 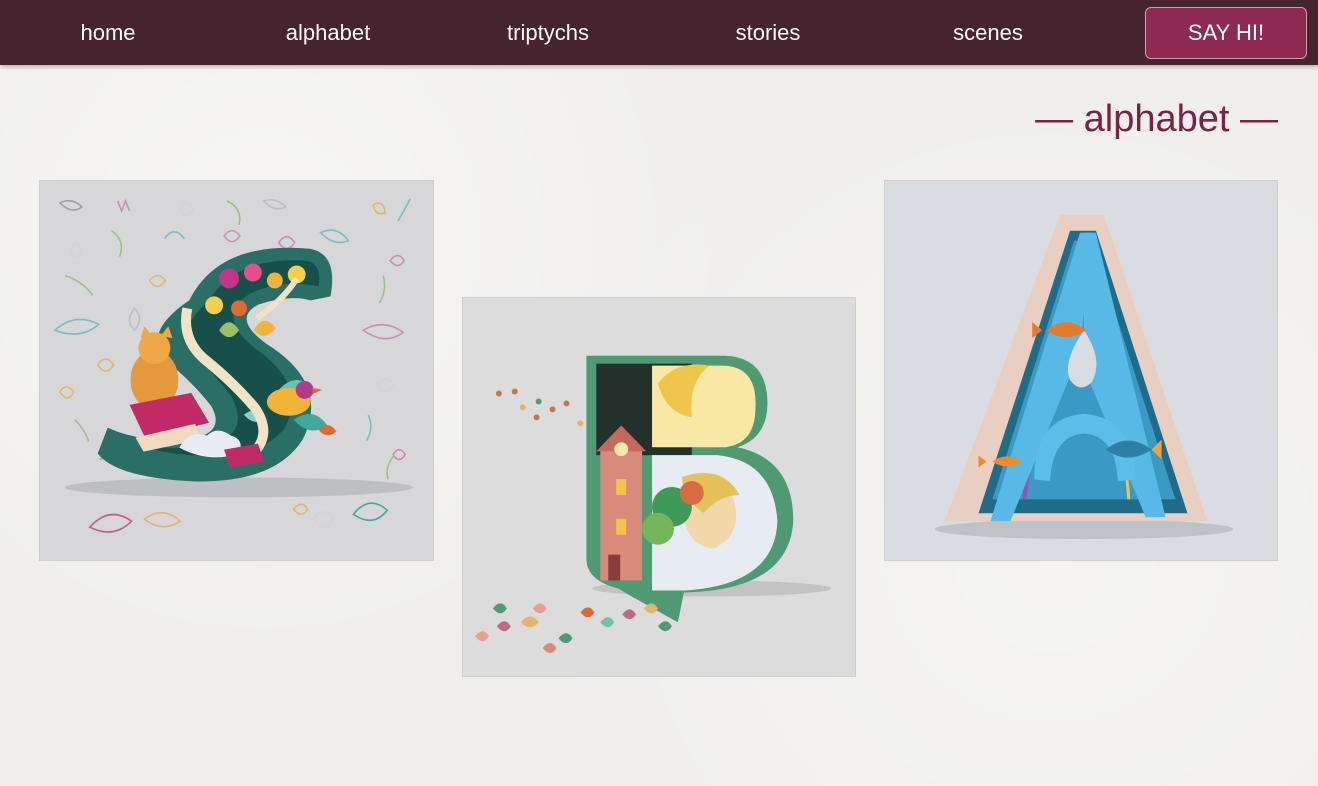 What do you see at coordinates (233, 365) in the screenshot?
I see `paper-art-letter-s-image` at bounding box center [233, 365].